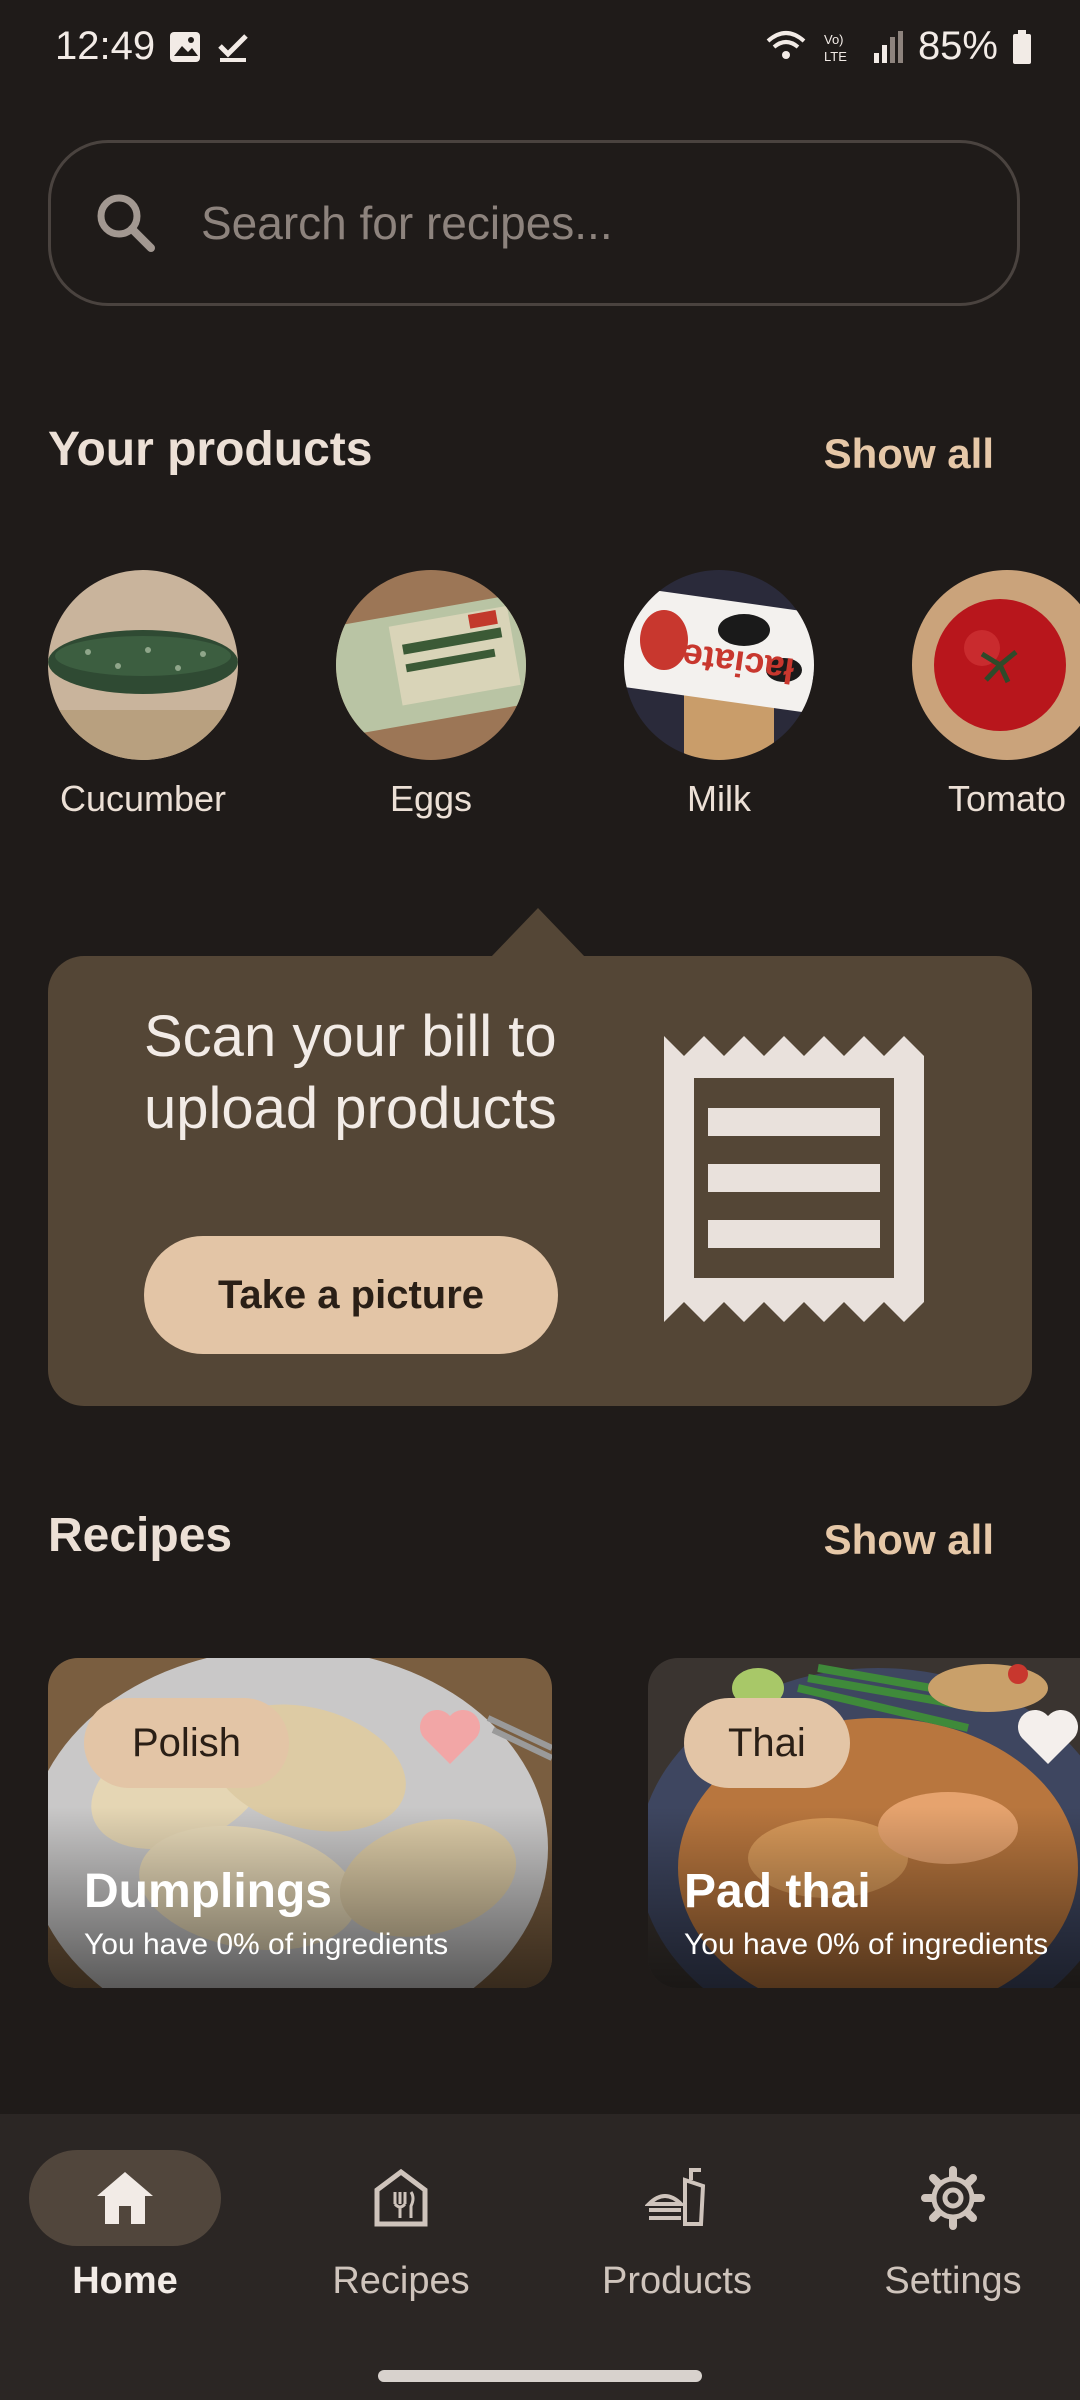  What do you see at coordinates (794, 1179) in the screenshot?
I see `receipt-icon` at bounding box center [794, 1179].